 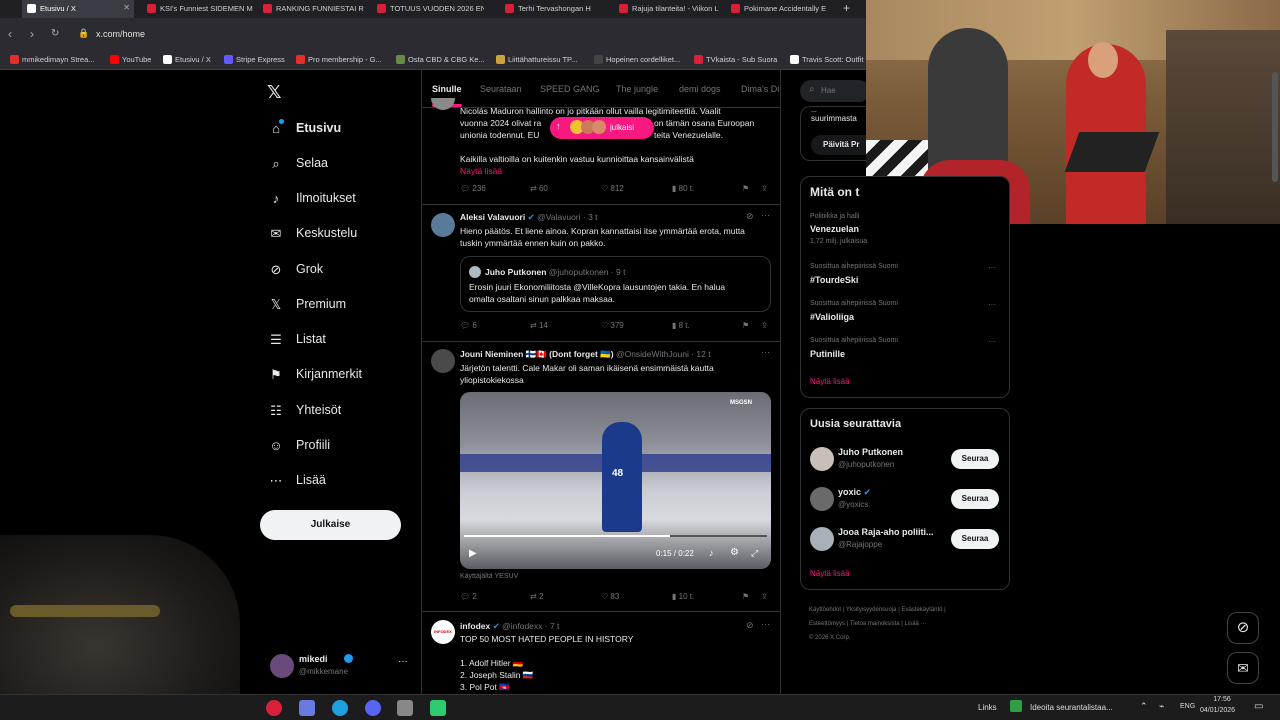 What do you see at coordinates (782, 9) in the screenshot?
I see `browser-tab: Pokimane Accidentally E` at bounding box center [782, 9].